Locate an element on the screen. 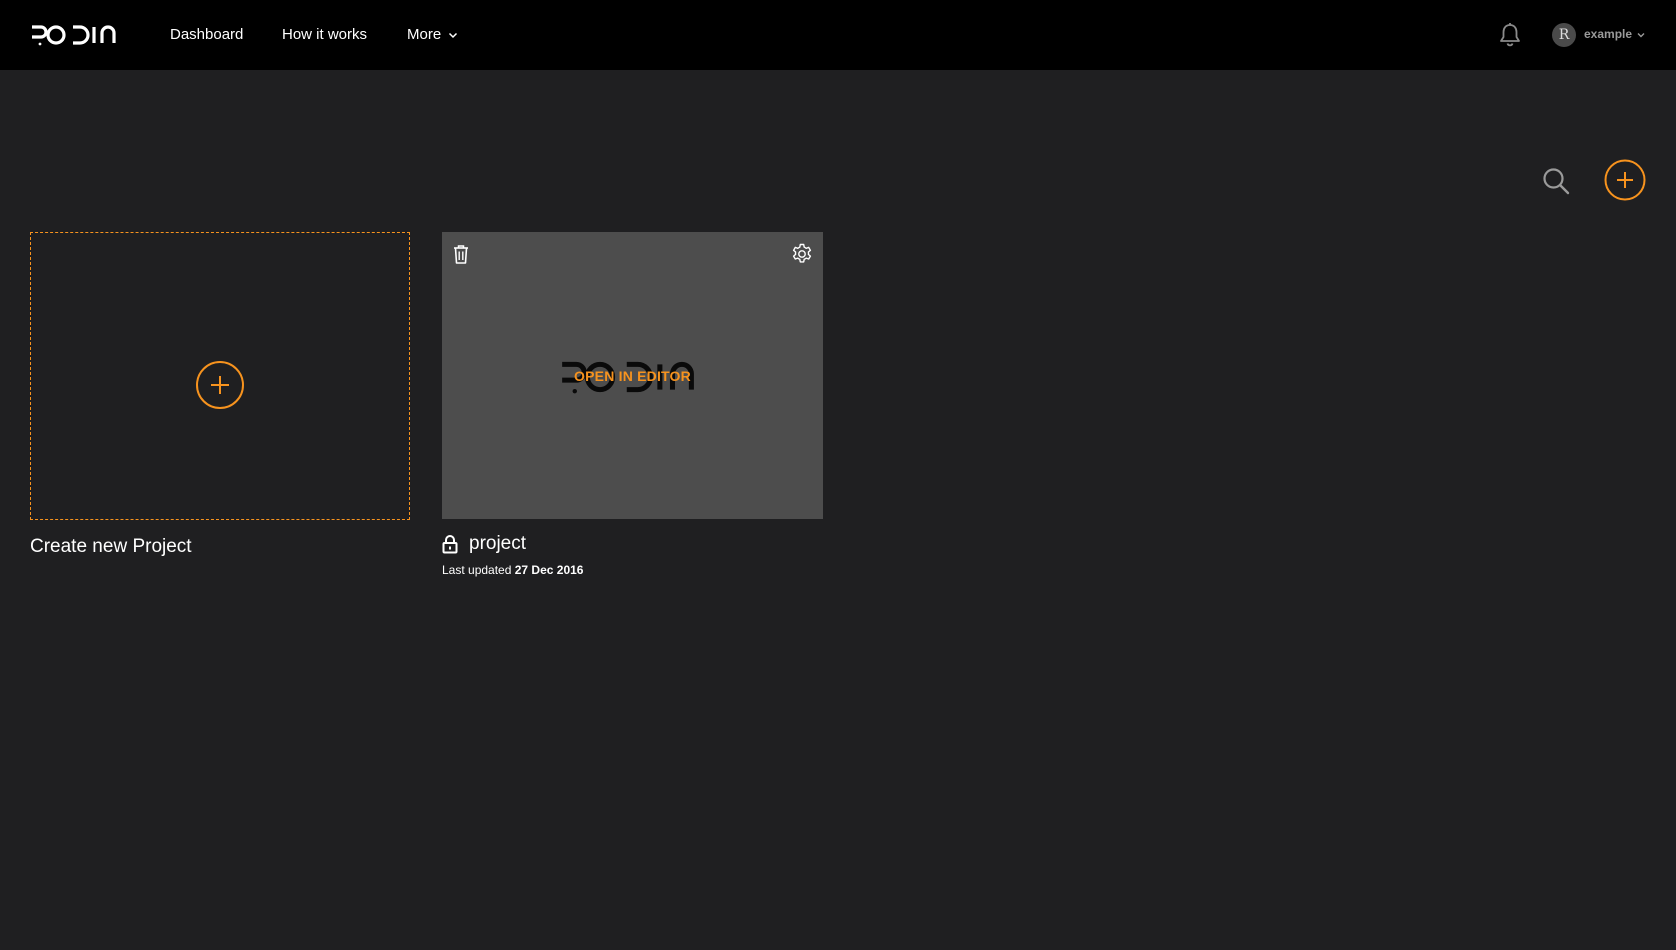 The height and width of the screenshot is (950, 1676). project-card: OPEN IN EDITOR is located at coordinates (632, 375).